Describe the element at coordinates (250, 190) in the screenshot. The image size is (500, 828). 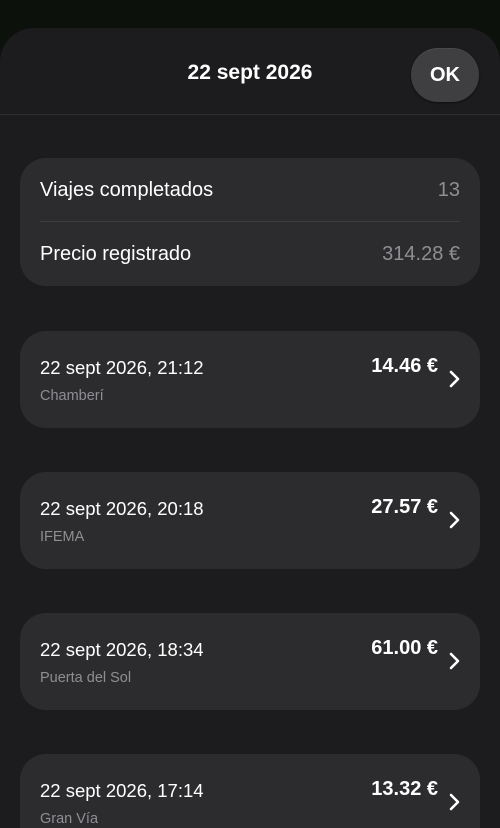
I see `summary-row-completed-trips: Viajes completados 13` at that location.